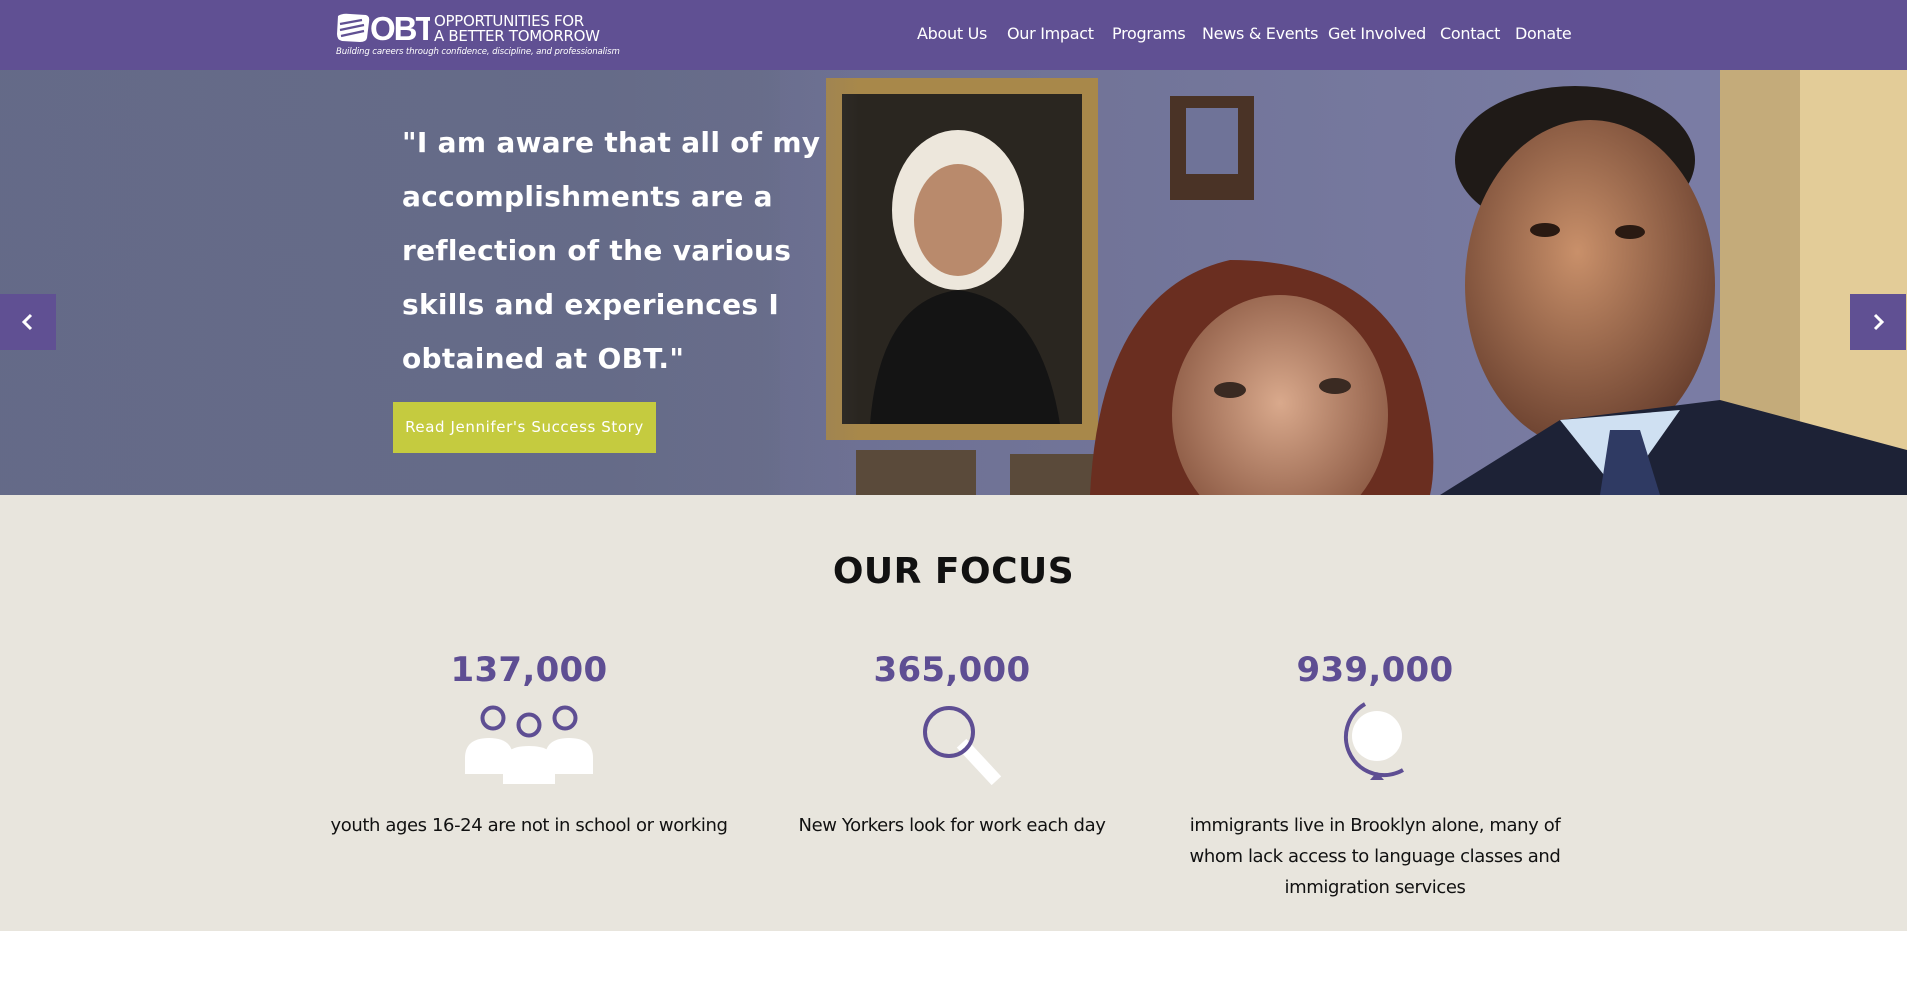 The image size is (1907, 987). I want to click on people-group-icon, so click(529, 744).